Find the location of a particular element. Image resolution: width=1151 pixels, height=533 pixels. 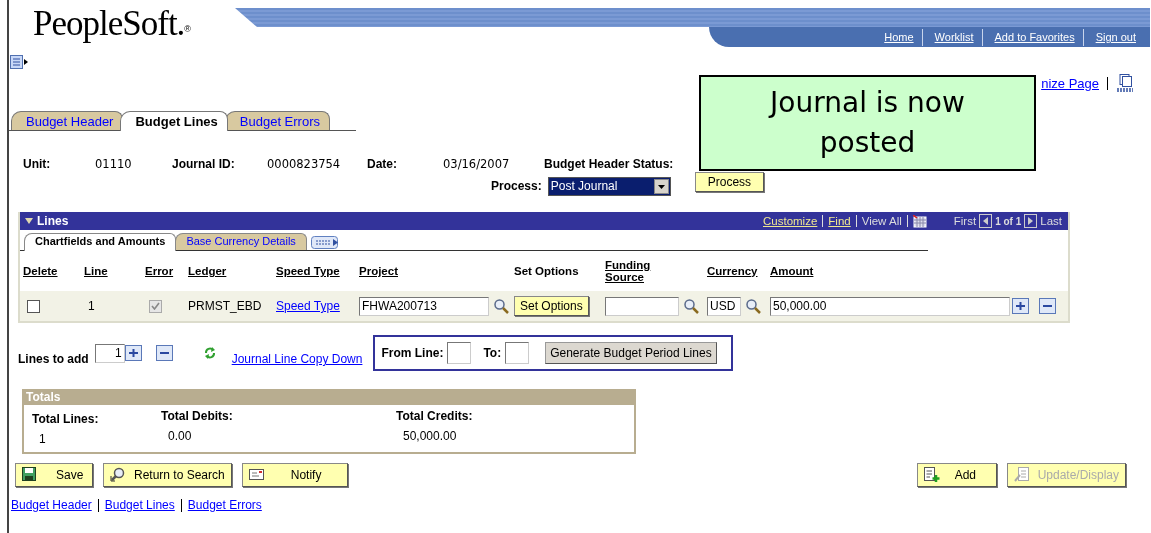

totals-title: Totals is located at coordinates (329, 397).